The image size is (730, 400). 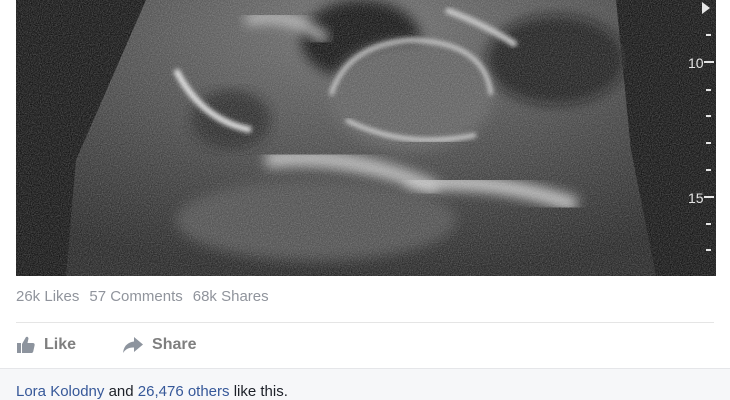 I want to click on depth-label-15: 15, so click(x=696, y=198).